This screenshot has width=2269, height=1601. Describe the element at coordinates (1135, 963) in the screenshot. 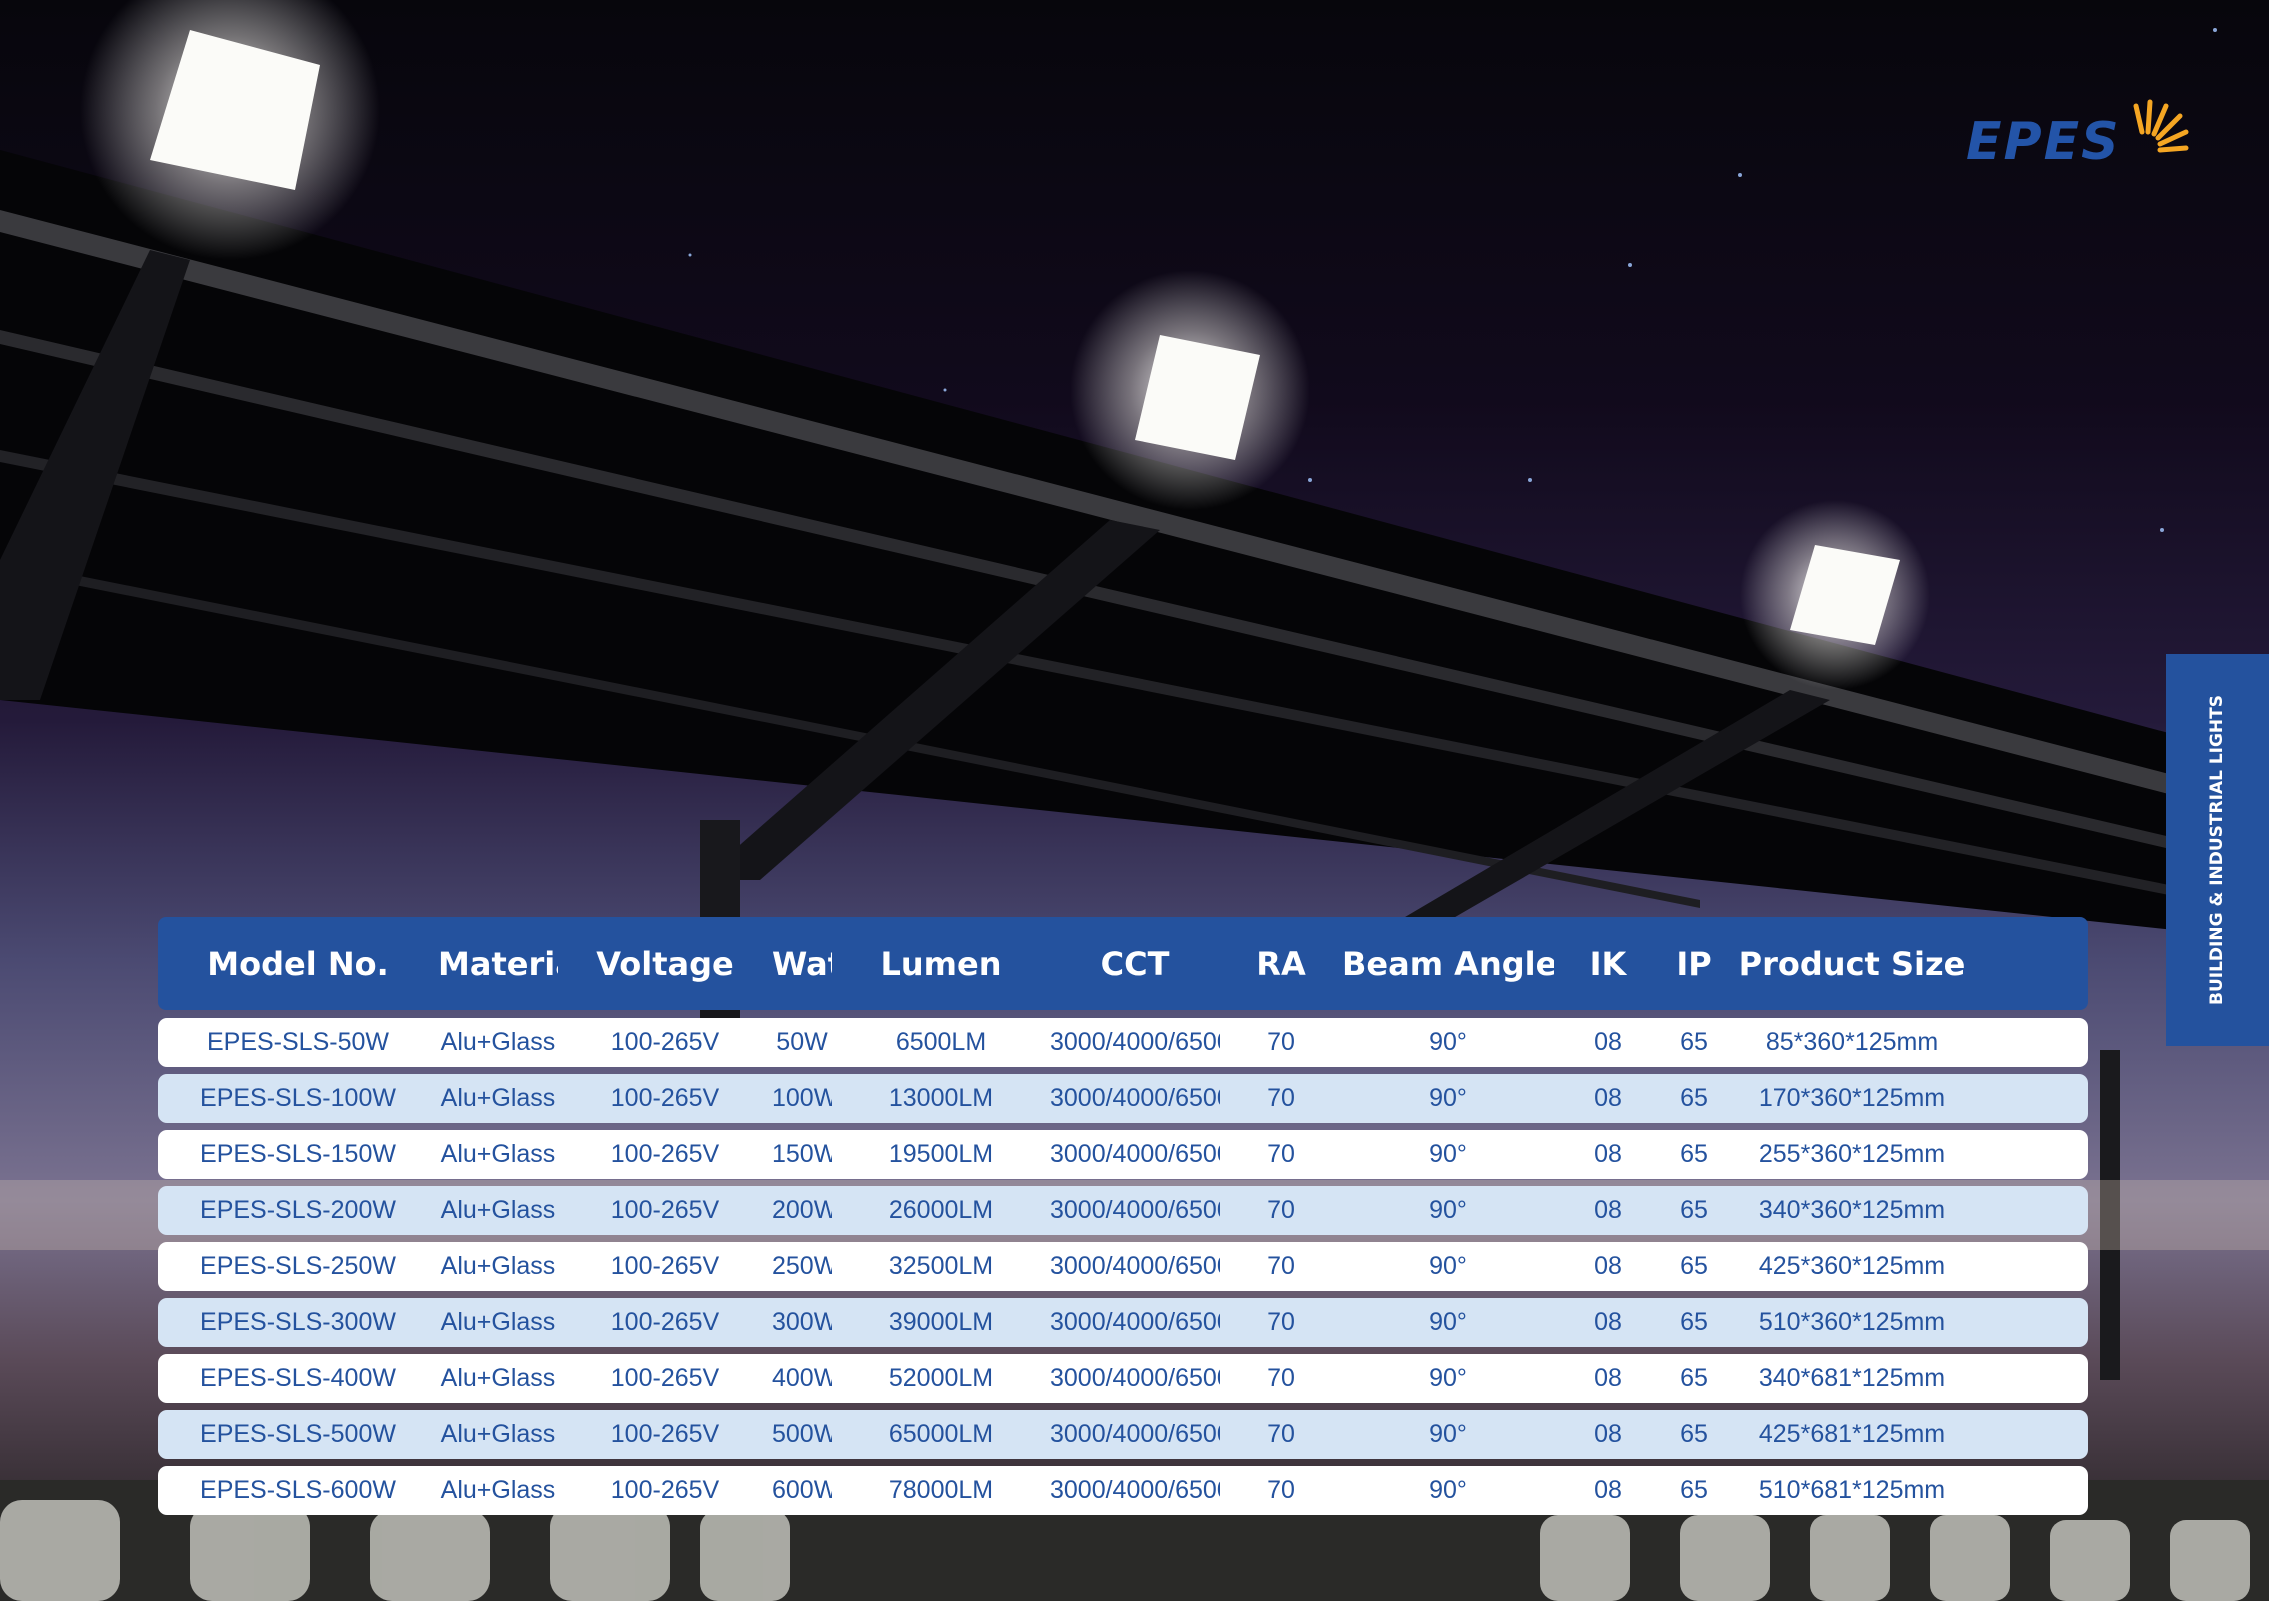

I see `column-header: CCT` at that location.